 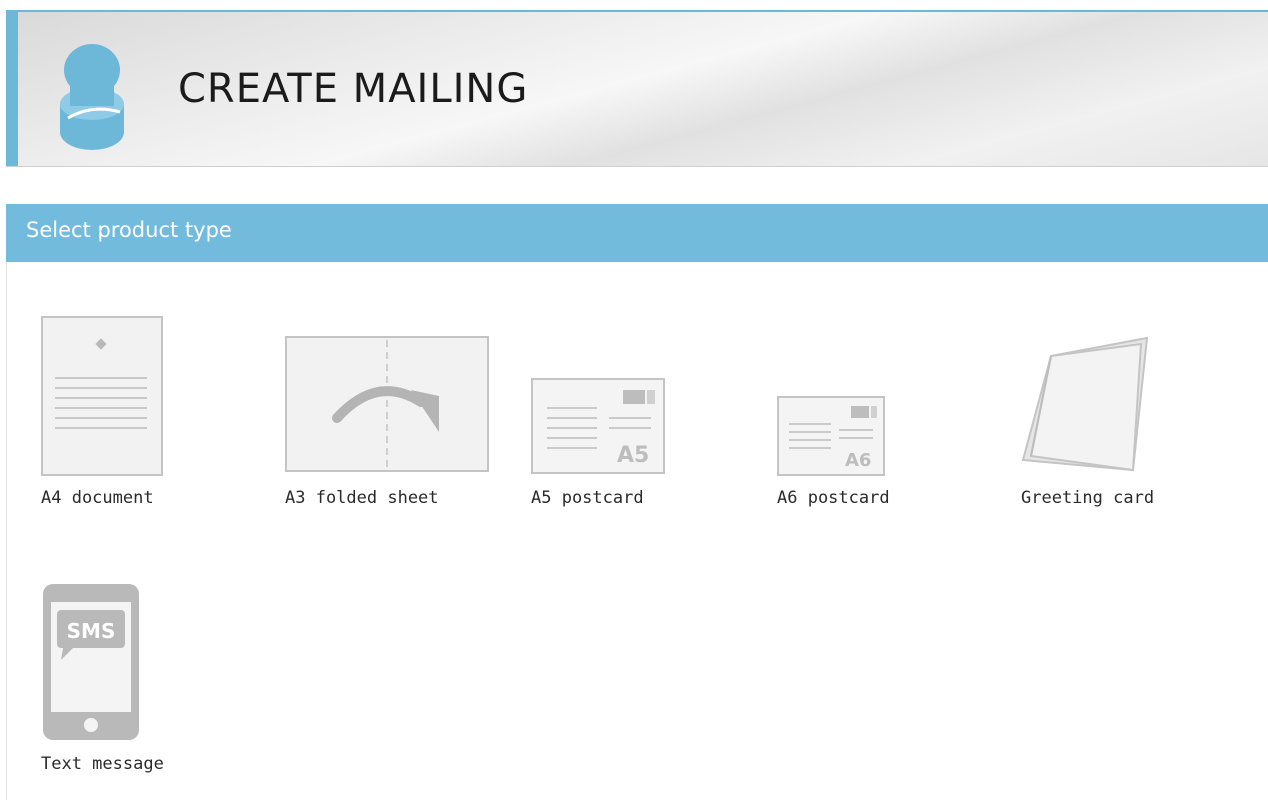 What do you see at coordinates (831, 436) in the screenshot?
I see `a6-postcard-icon: A6` at bounding box center [831, 436].